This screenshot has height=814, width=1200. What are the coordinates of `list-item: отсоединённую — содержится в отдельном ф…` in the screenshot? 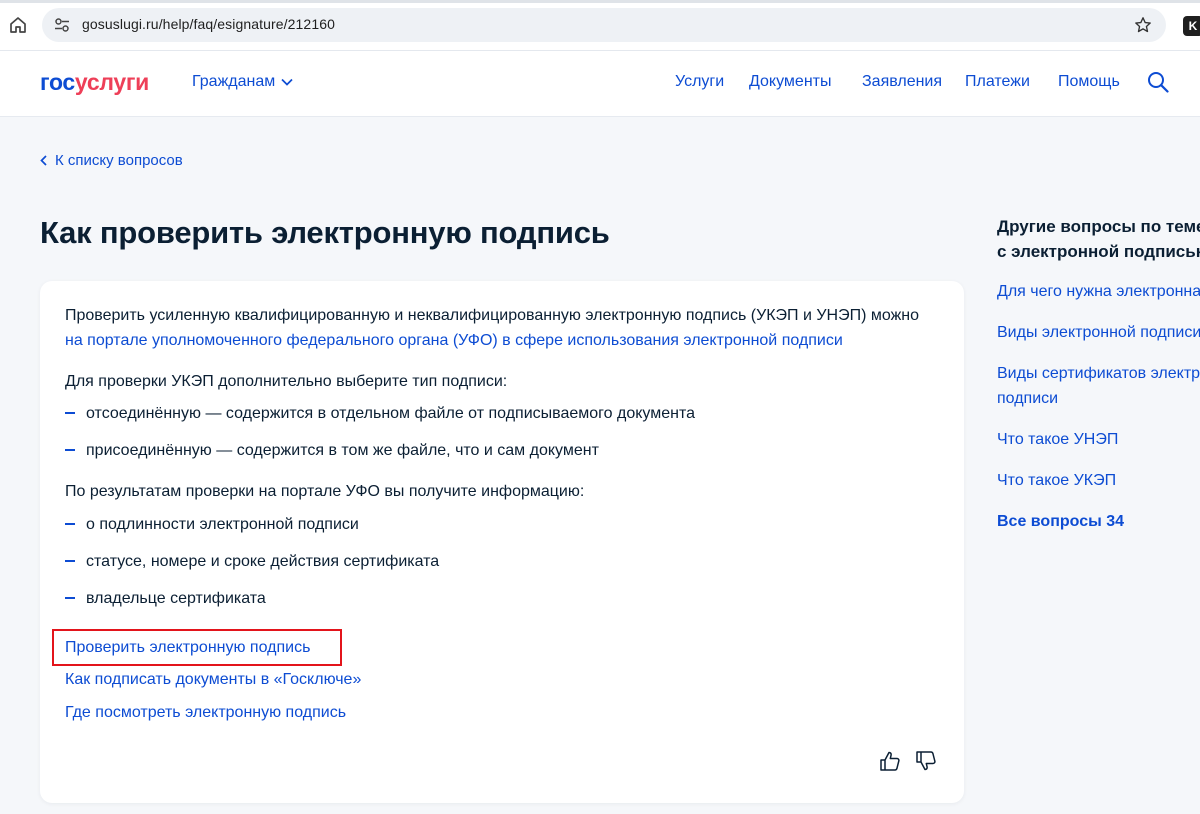 It's located at (380, 414).